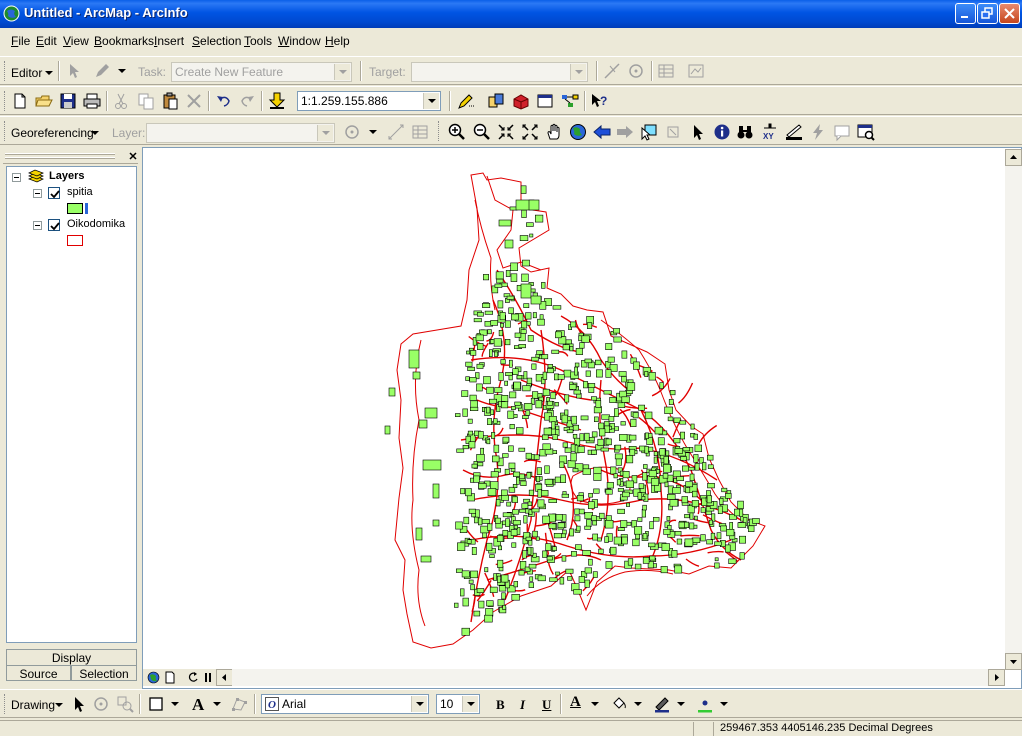  What do you see at coordinates (724, 704) in the screenshot?
I see `marker-color-dropdown-arrow` at bounding box center [724, 704].